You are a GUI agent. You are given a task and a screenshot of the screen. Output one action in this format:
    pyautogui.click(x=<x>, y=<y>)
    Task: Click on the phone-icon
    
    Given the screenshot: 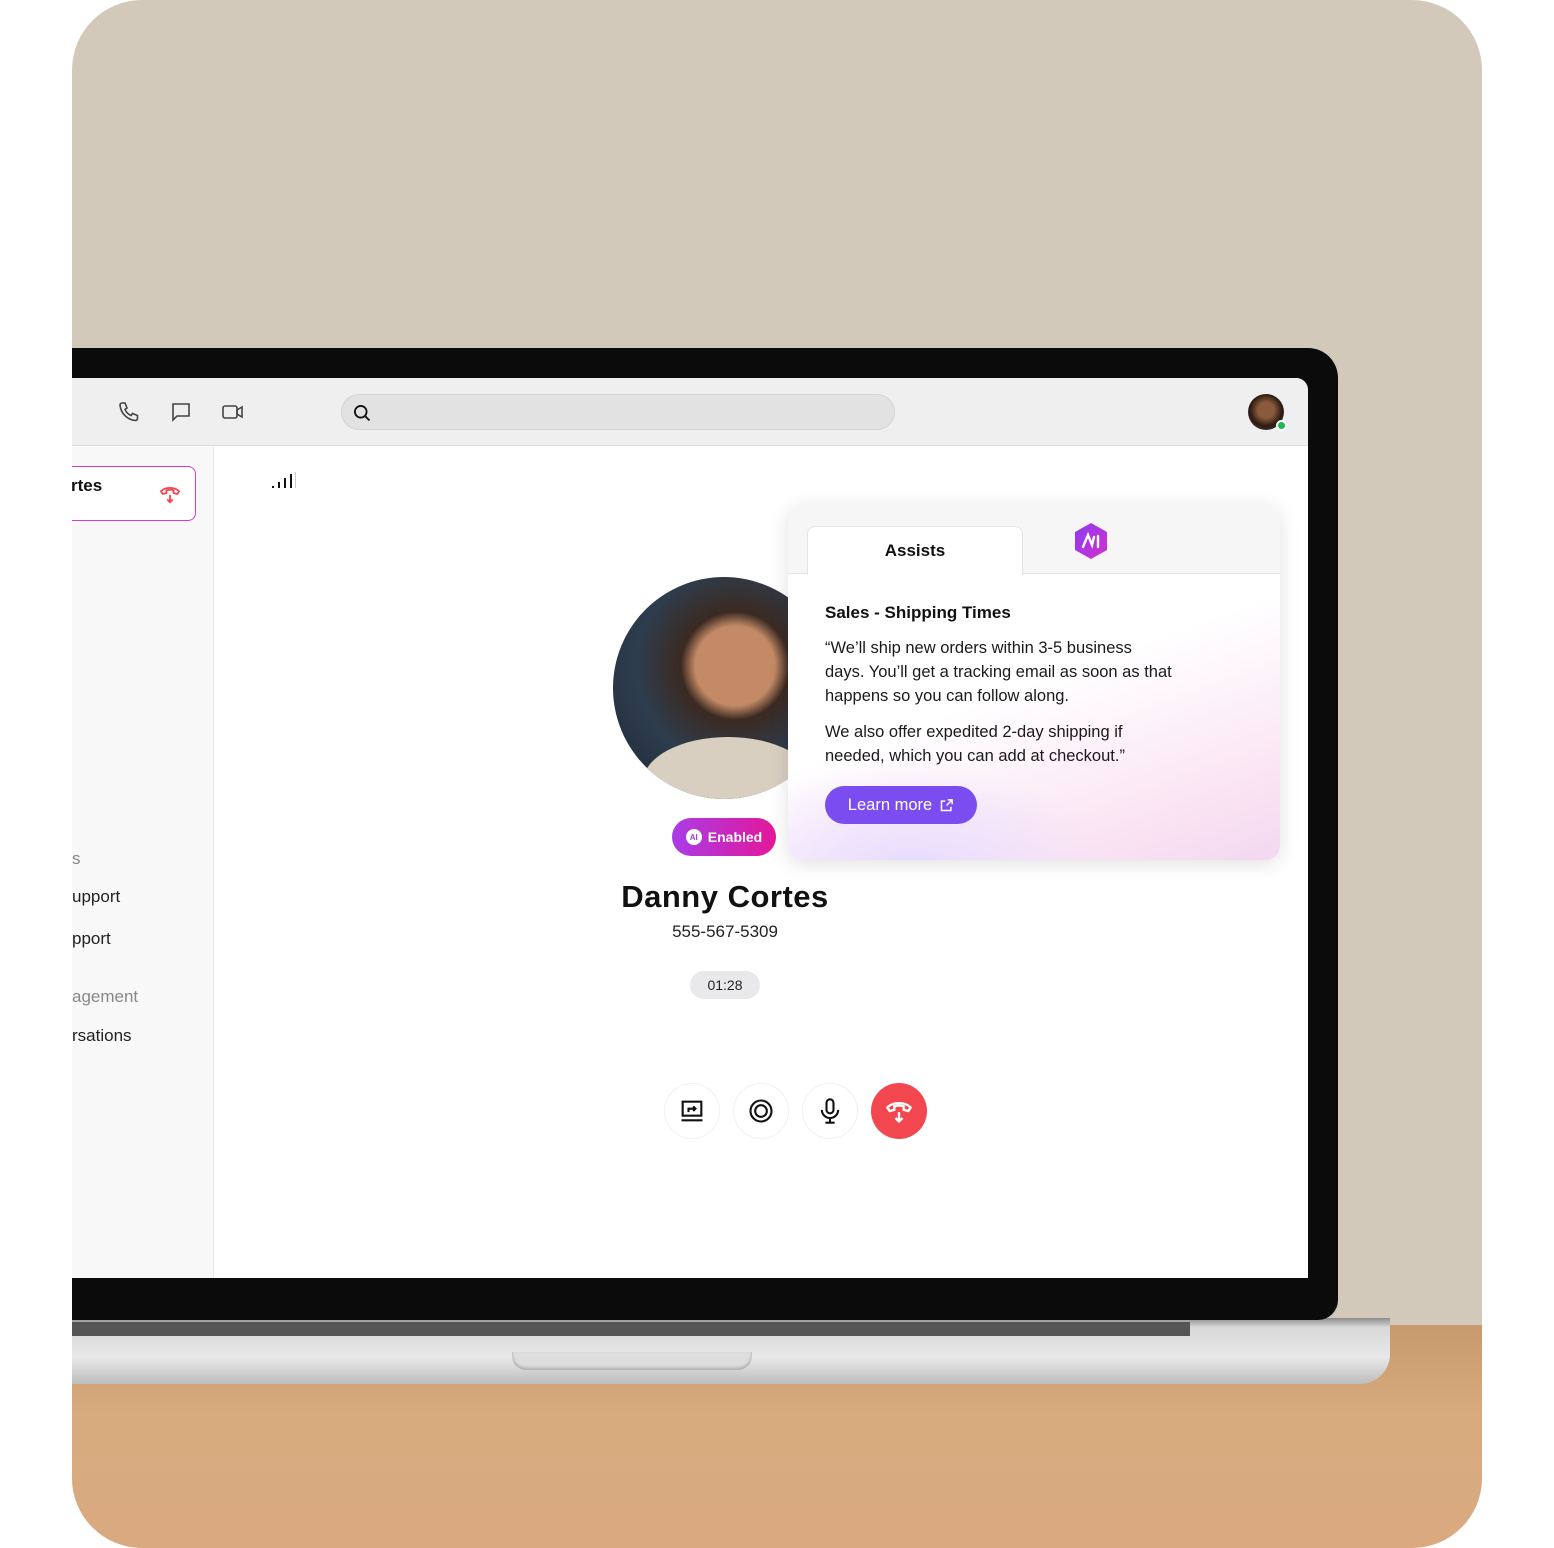 What is the action you would take?
    pyautogui.click(x=129, y=412)
    